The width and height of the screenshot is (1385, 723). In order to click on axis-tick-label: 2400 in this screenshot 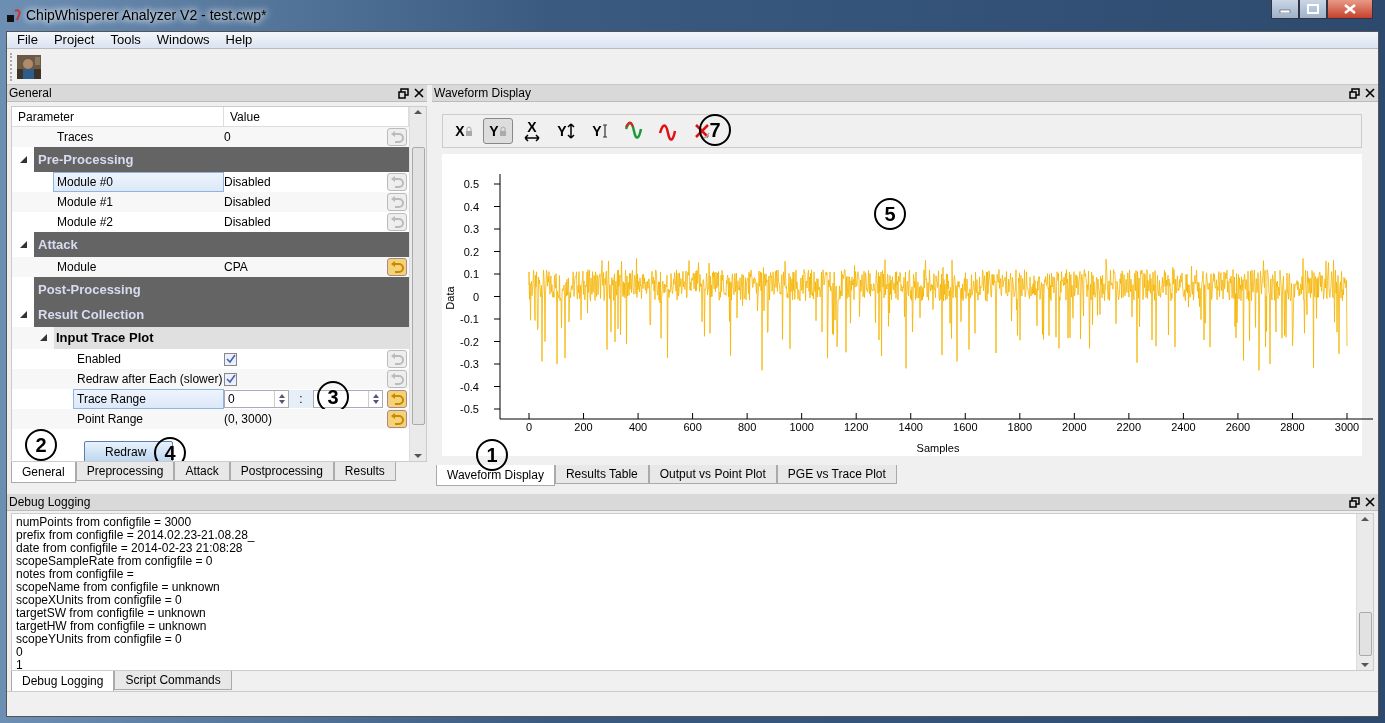, I will do `click(1183, 427)`.